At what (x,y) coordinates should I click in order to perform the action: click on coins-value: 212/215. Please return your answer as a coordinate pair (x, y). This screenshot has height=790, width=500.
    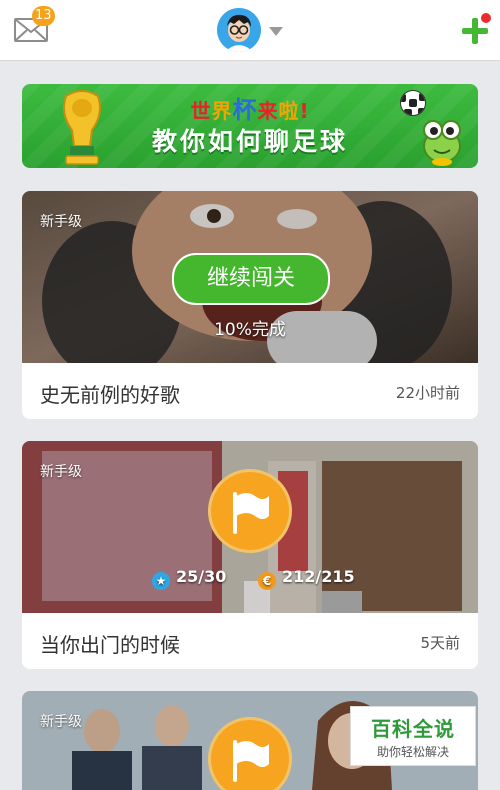
    Looking at the image, I should click on (318, 576).